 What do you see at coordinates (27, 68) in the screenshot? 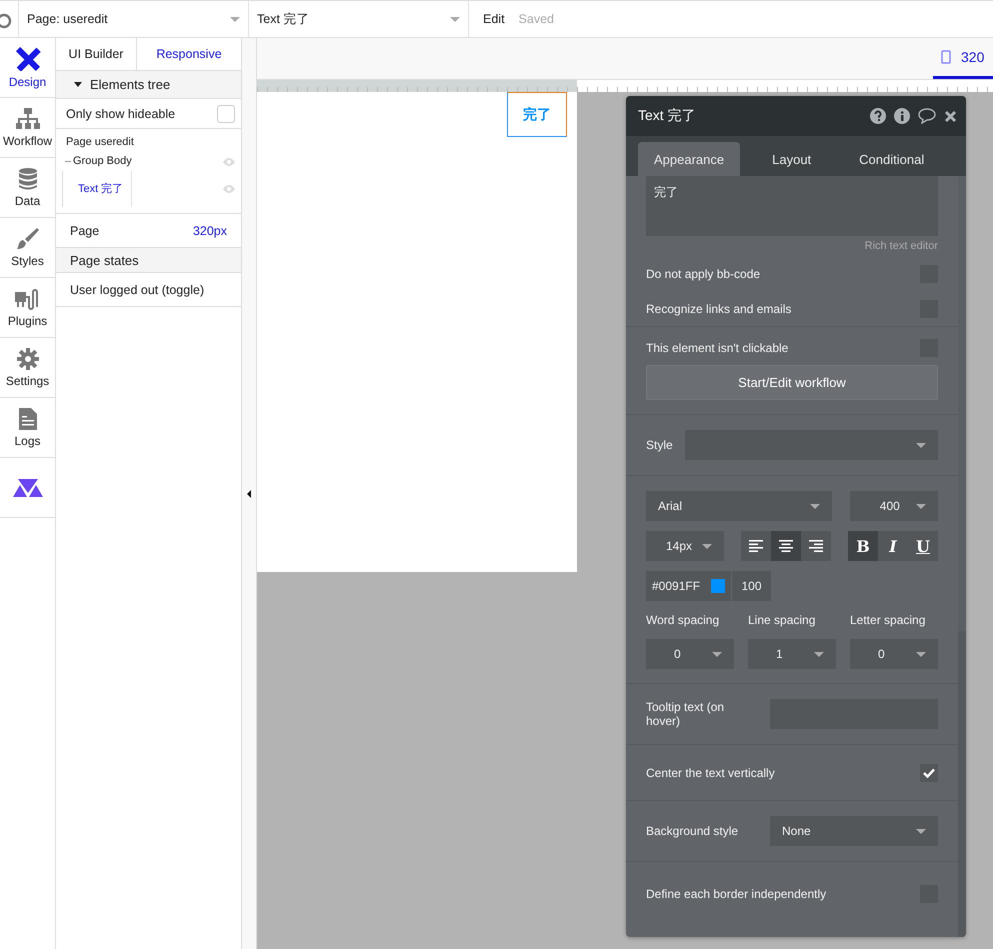
I see `nav-item: Design` at bounding box center [27, 68].